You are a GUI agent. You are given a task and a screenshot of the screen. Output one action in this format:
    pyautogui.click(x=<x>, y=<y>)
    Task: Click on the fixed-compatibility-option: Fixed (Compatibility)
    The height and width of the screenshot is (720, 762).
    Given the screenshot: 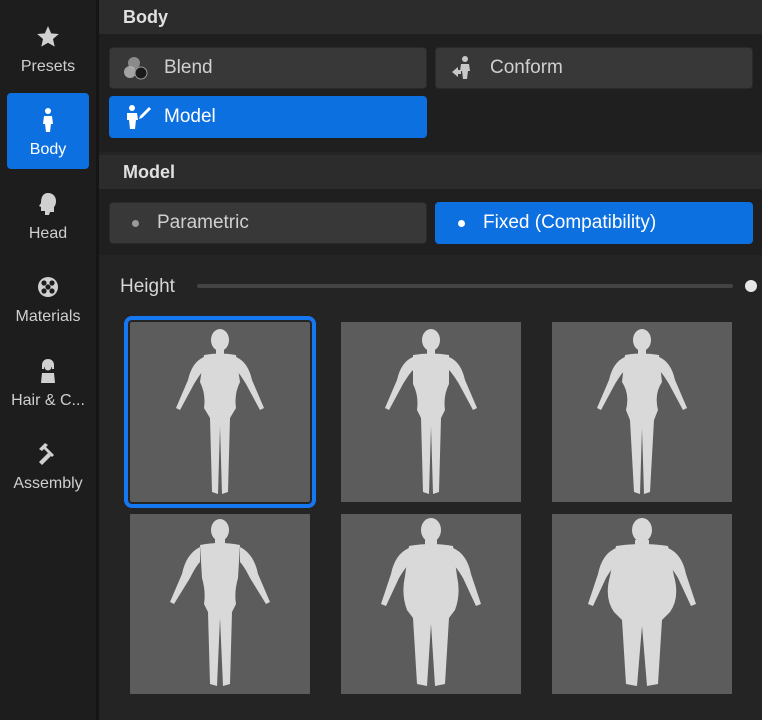 What is the action you would take?
    pyautogui.click(x=594, y=223)
    